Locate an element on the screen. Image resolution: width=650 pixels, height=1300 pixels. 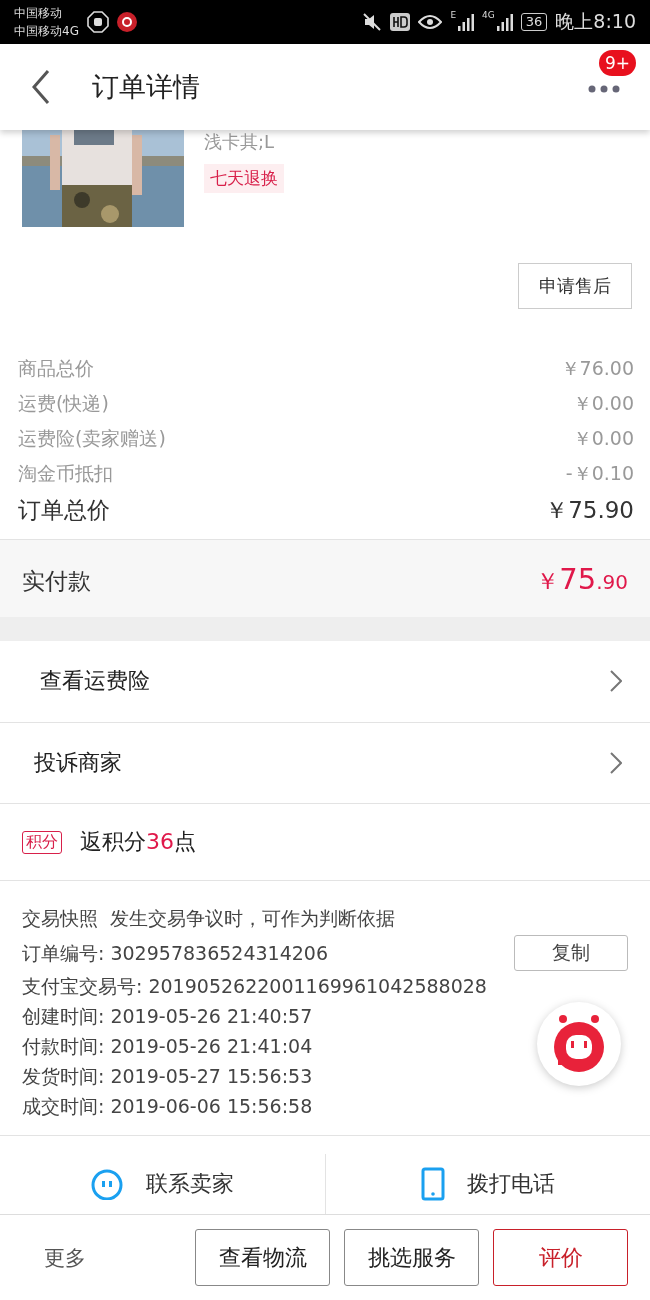
copy-button: 复制 is located at coordinates (571, 953).